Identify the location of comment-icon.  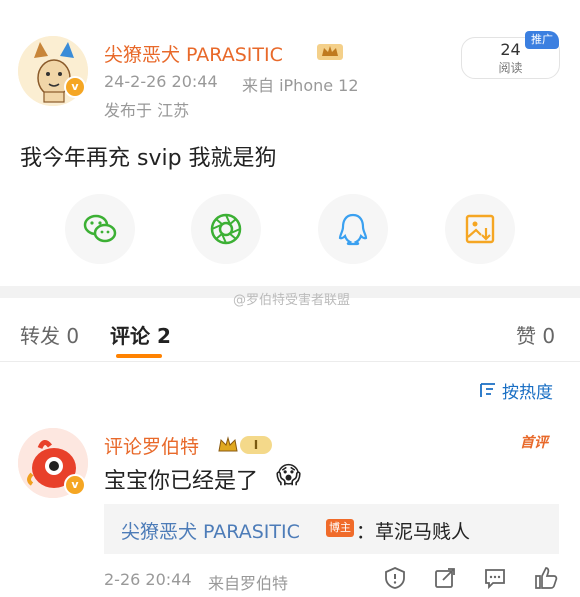
(495, 578).